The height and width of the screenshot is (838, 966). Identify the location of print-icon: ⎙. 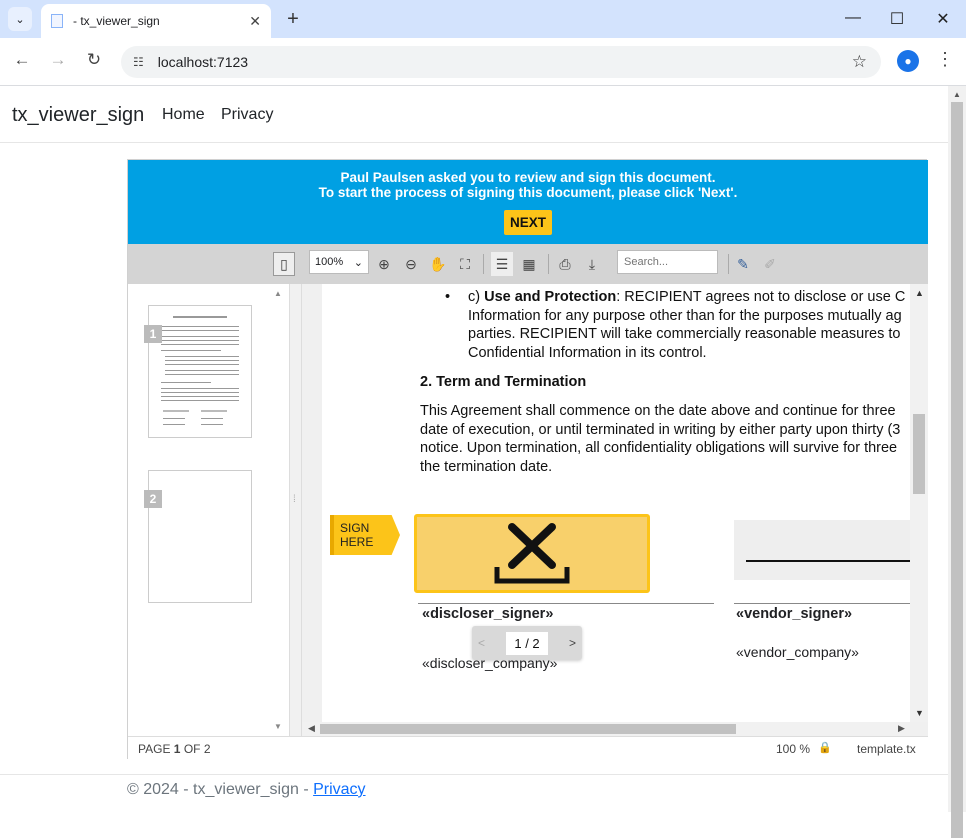
(565, 264).